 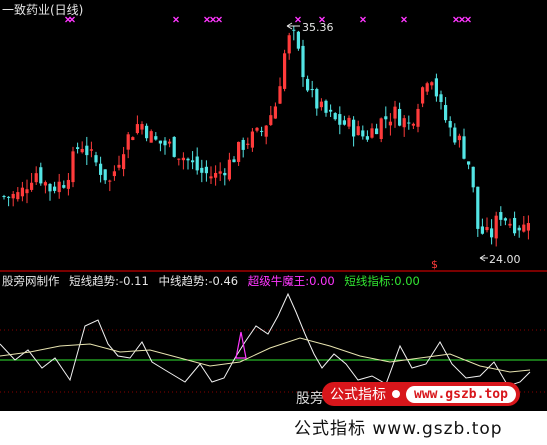 What do you see at coordinates (358, 395) in the screenshot?
I see `watermark-label: 公式指标` at bounding box center [358, 395].